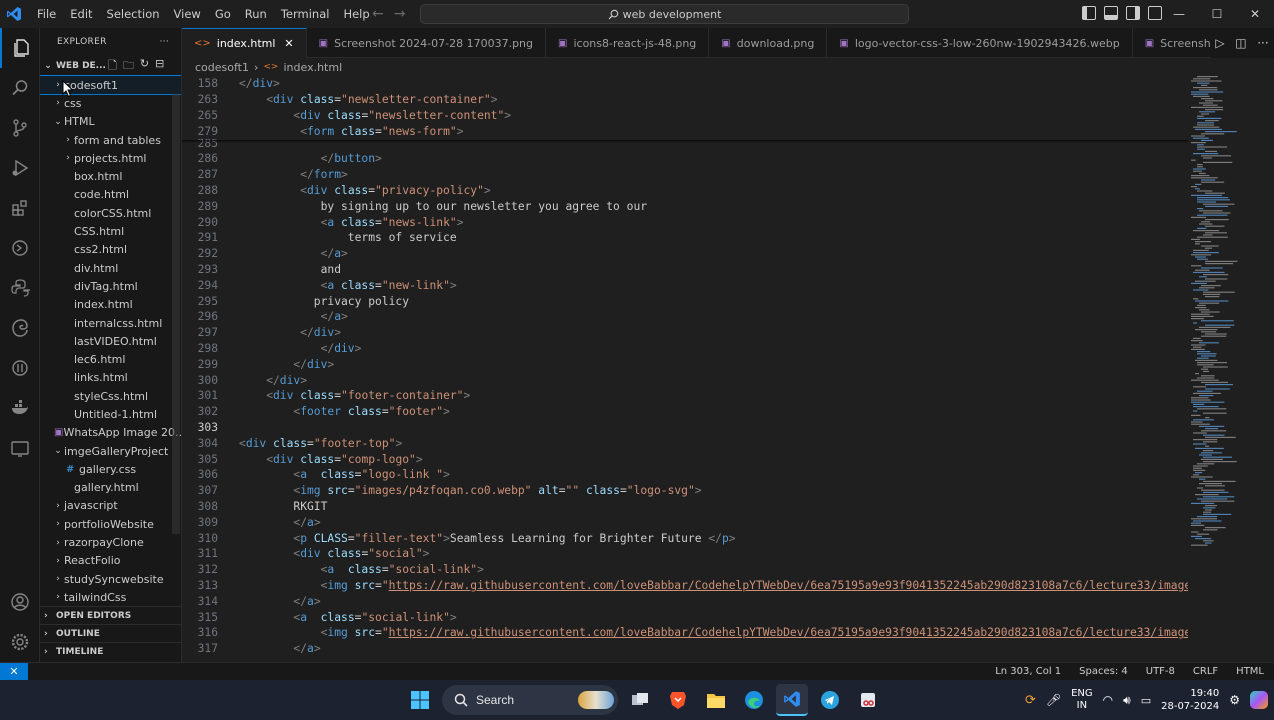 The width and height of the screenshot is (1274, 720). I want to click on tree-folder: › projects.html, so click(110, 158).